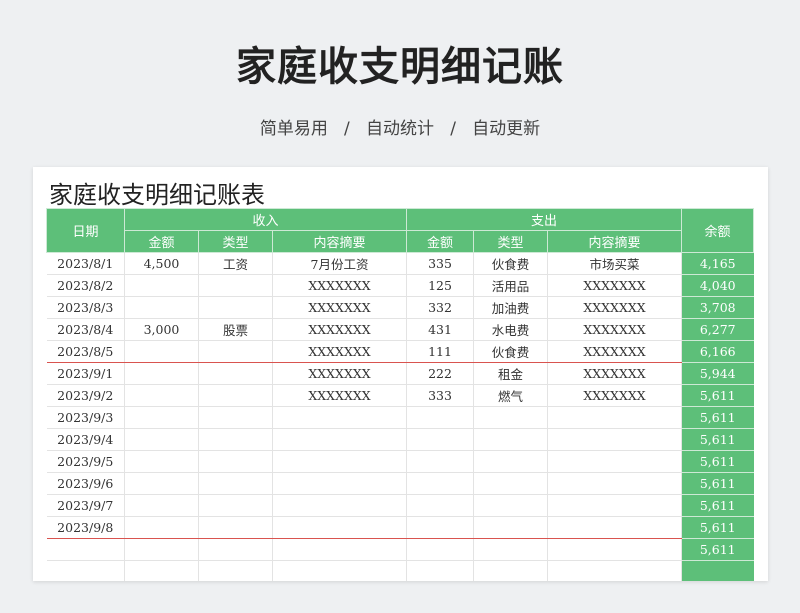  I want to click on expense-amount-cell: 431, so click(440, 329).